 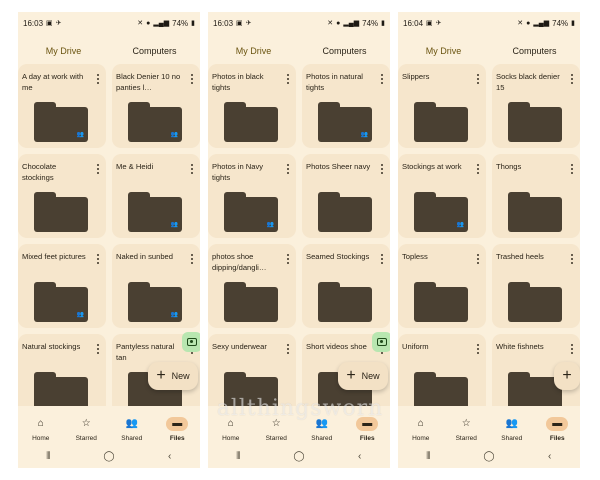 What do you see at coordinates (135, 166) in the screenshot?
I see `folder-name: Me & Heidi` at bounding box center [135, 166].